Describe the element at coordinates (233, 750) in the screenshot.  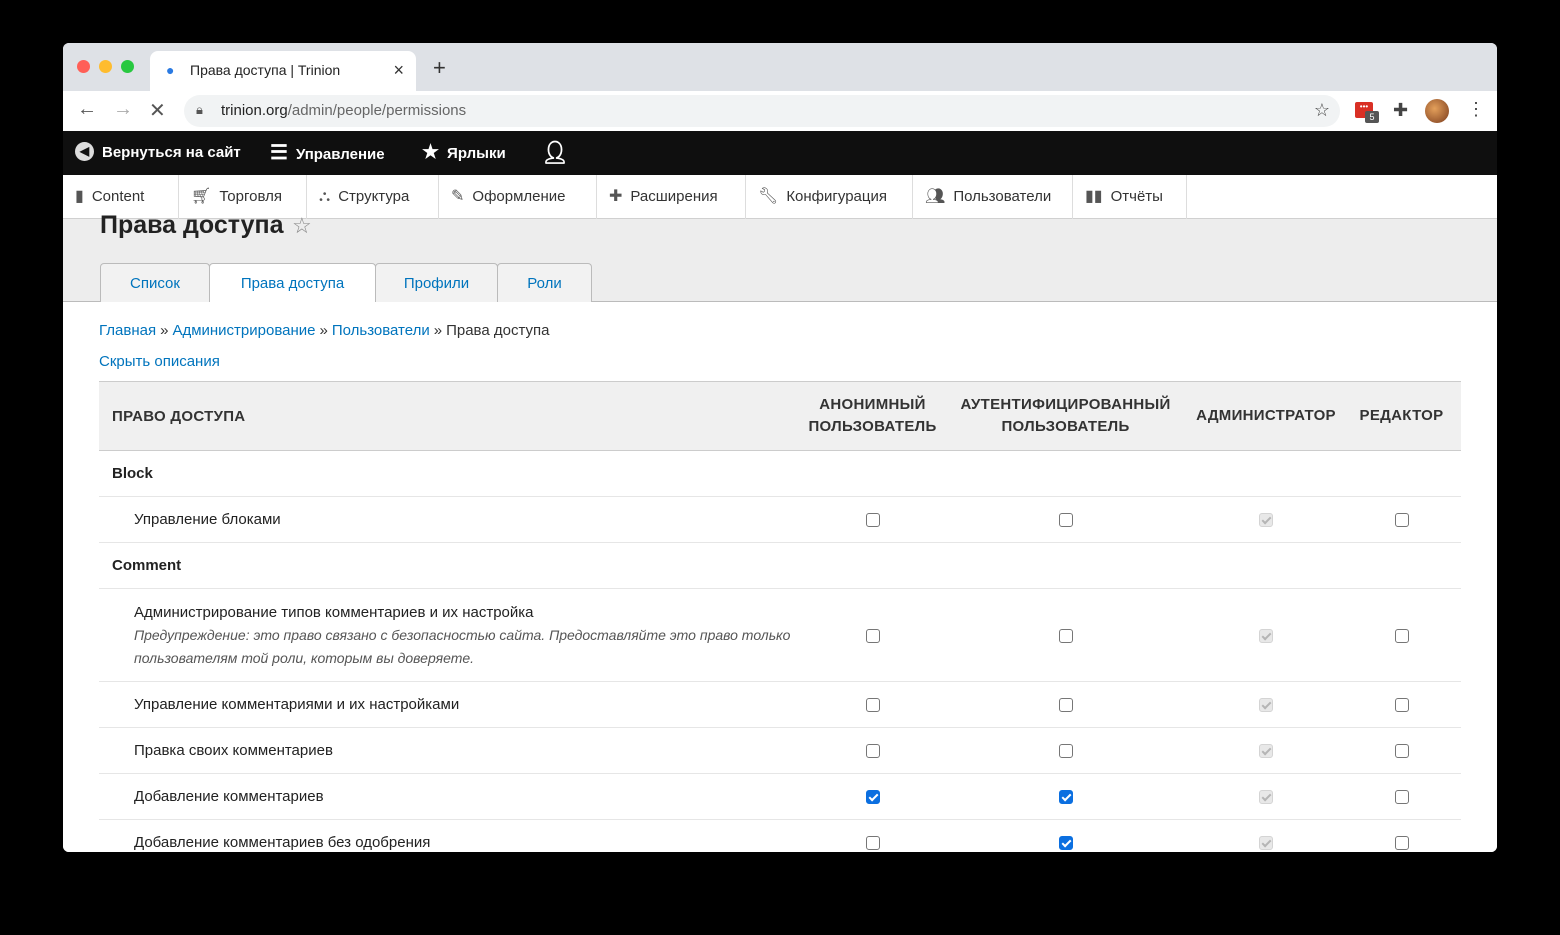
I see `permission-title: Правка своих комментариев` at that location.